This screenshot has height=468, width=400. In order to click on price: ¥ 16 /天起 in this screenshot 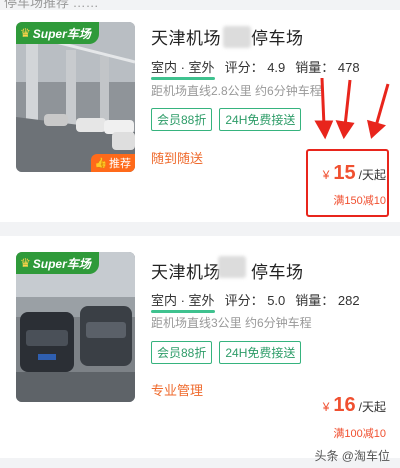, I will do `click(354, 405)`.